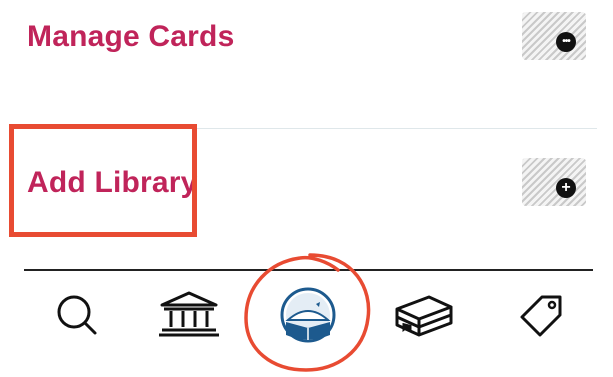 Image resolution: width=613 pixels, height=377 pixels. Describe the element at coordinates (307, 312) in the screenshot. I see `annotation-highlight-circle` at that location.